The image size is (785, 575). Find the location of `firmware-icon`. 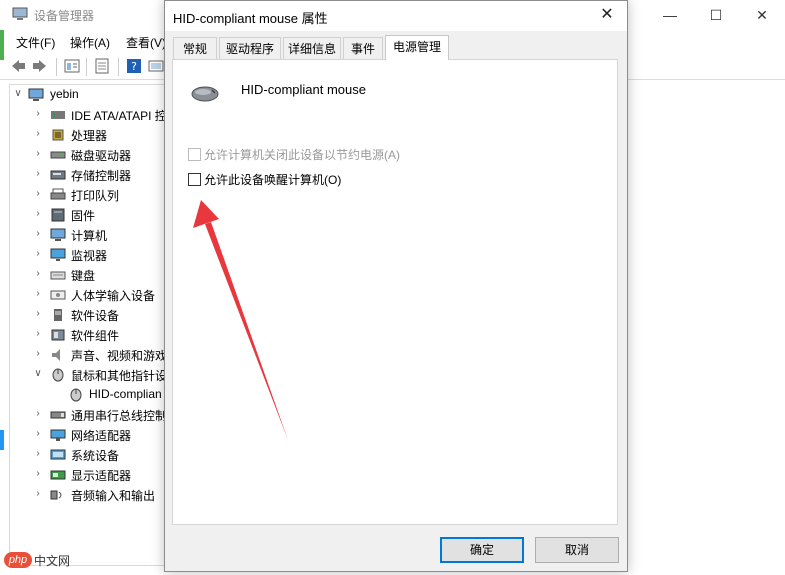

firmware-icon is located at coordinates (58, 215).